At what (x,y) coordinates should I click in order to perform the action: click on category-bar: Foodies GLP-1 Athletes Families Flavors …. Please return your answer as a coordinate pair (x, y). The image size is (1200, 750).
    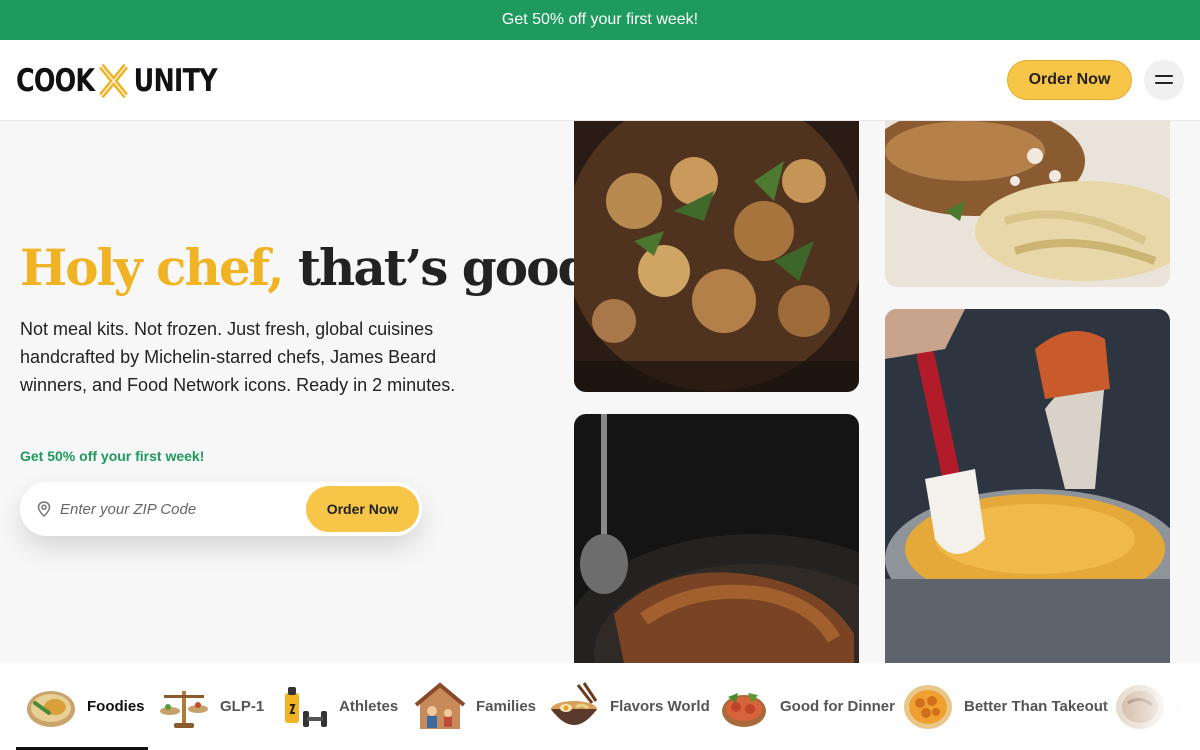
    Looking at the image, I should click on (600, 706).